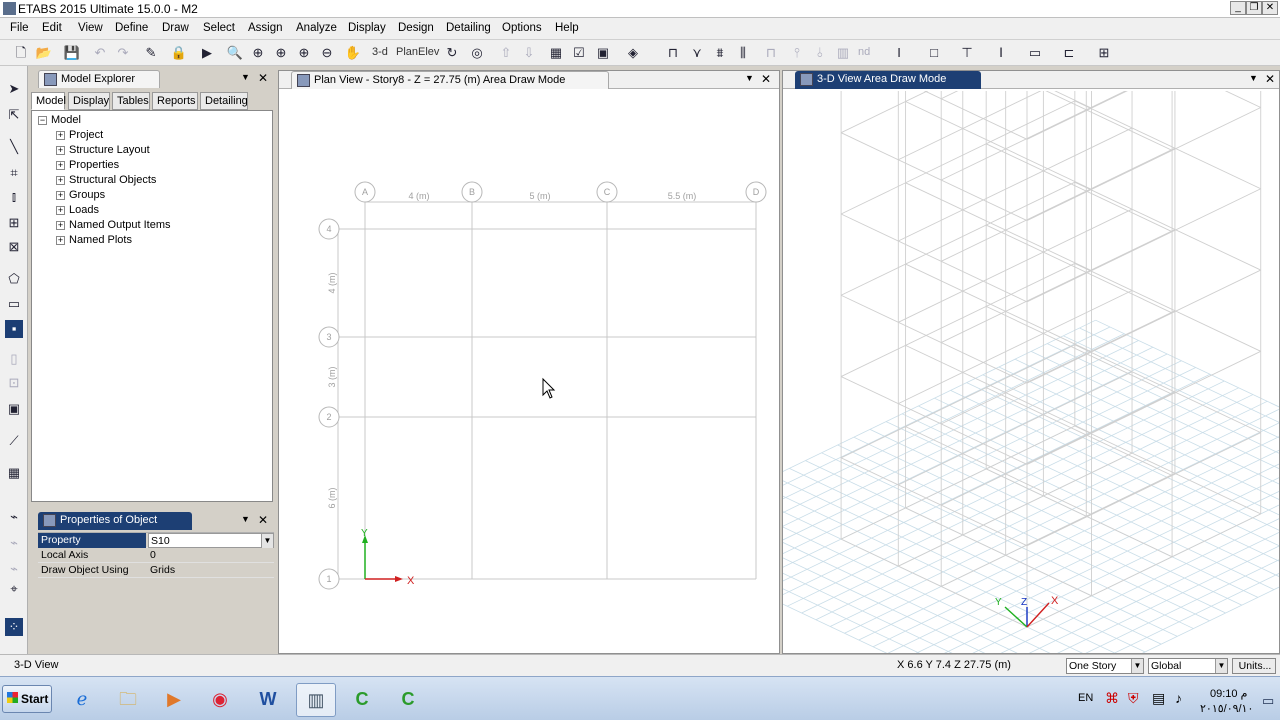 The height and width of the screenshot is (720, 1280). Describe the element at coordinates (14, 279) in the screenshot. I see `draw-polygon-icon: ⬠` at that location.